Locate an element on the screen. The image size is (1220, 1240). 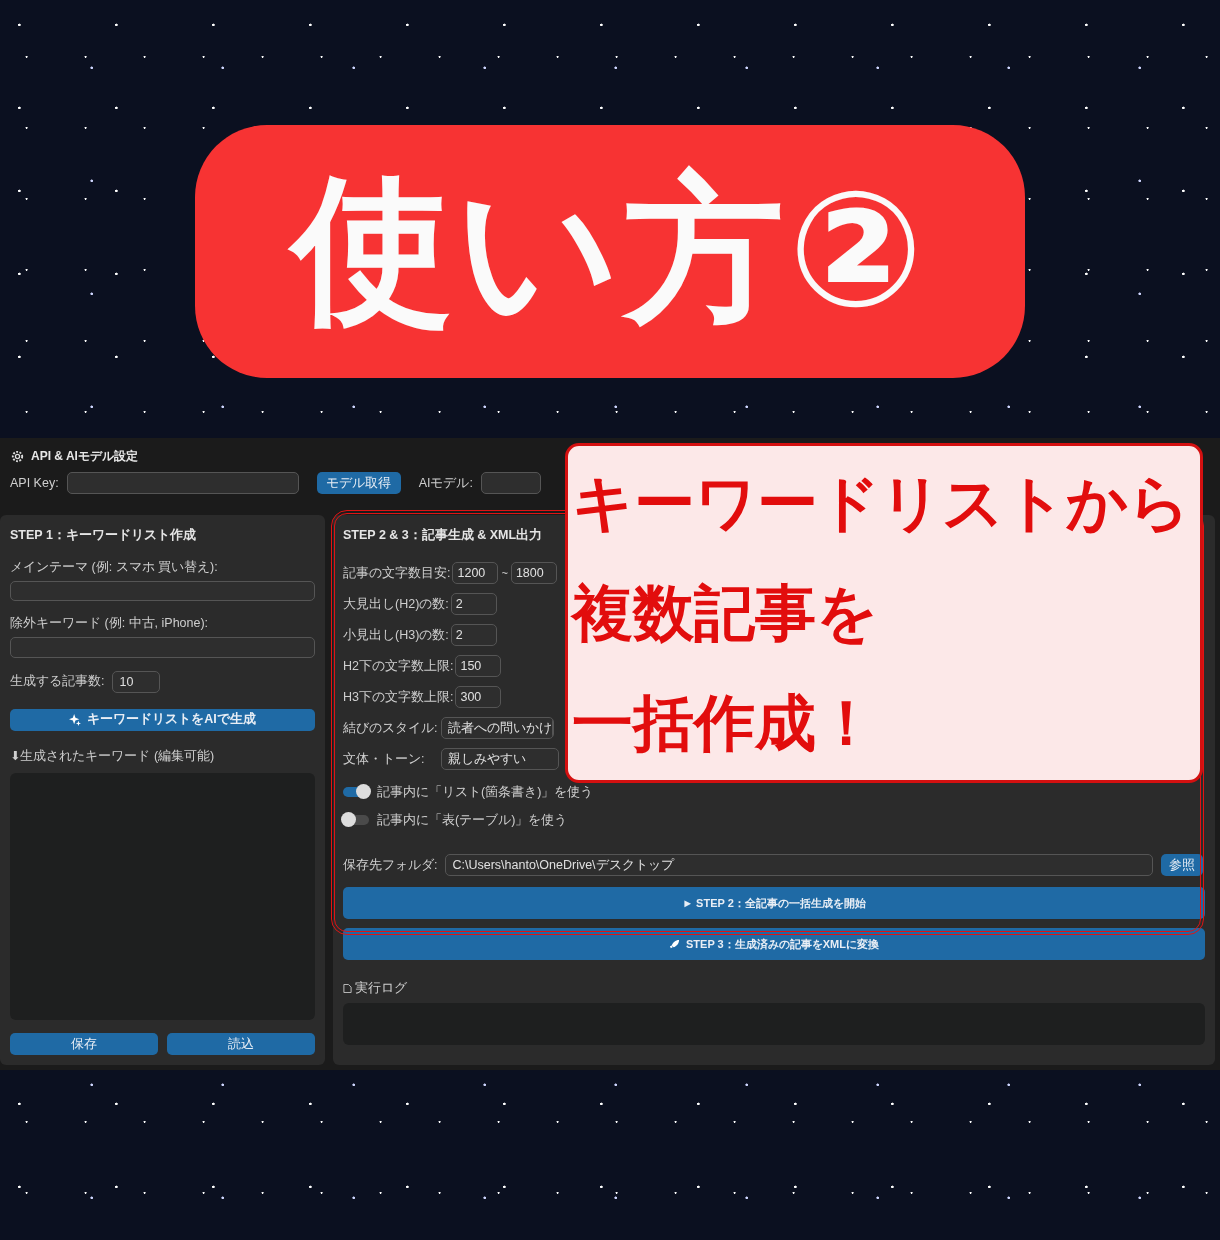
exclude-keyword-label: 除外キーワード (例: 中古, iPhone): is located at coordinates (110, 624).